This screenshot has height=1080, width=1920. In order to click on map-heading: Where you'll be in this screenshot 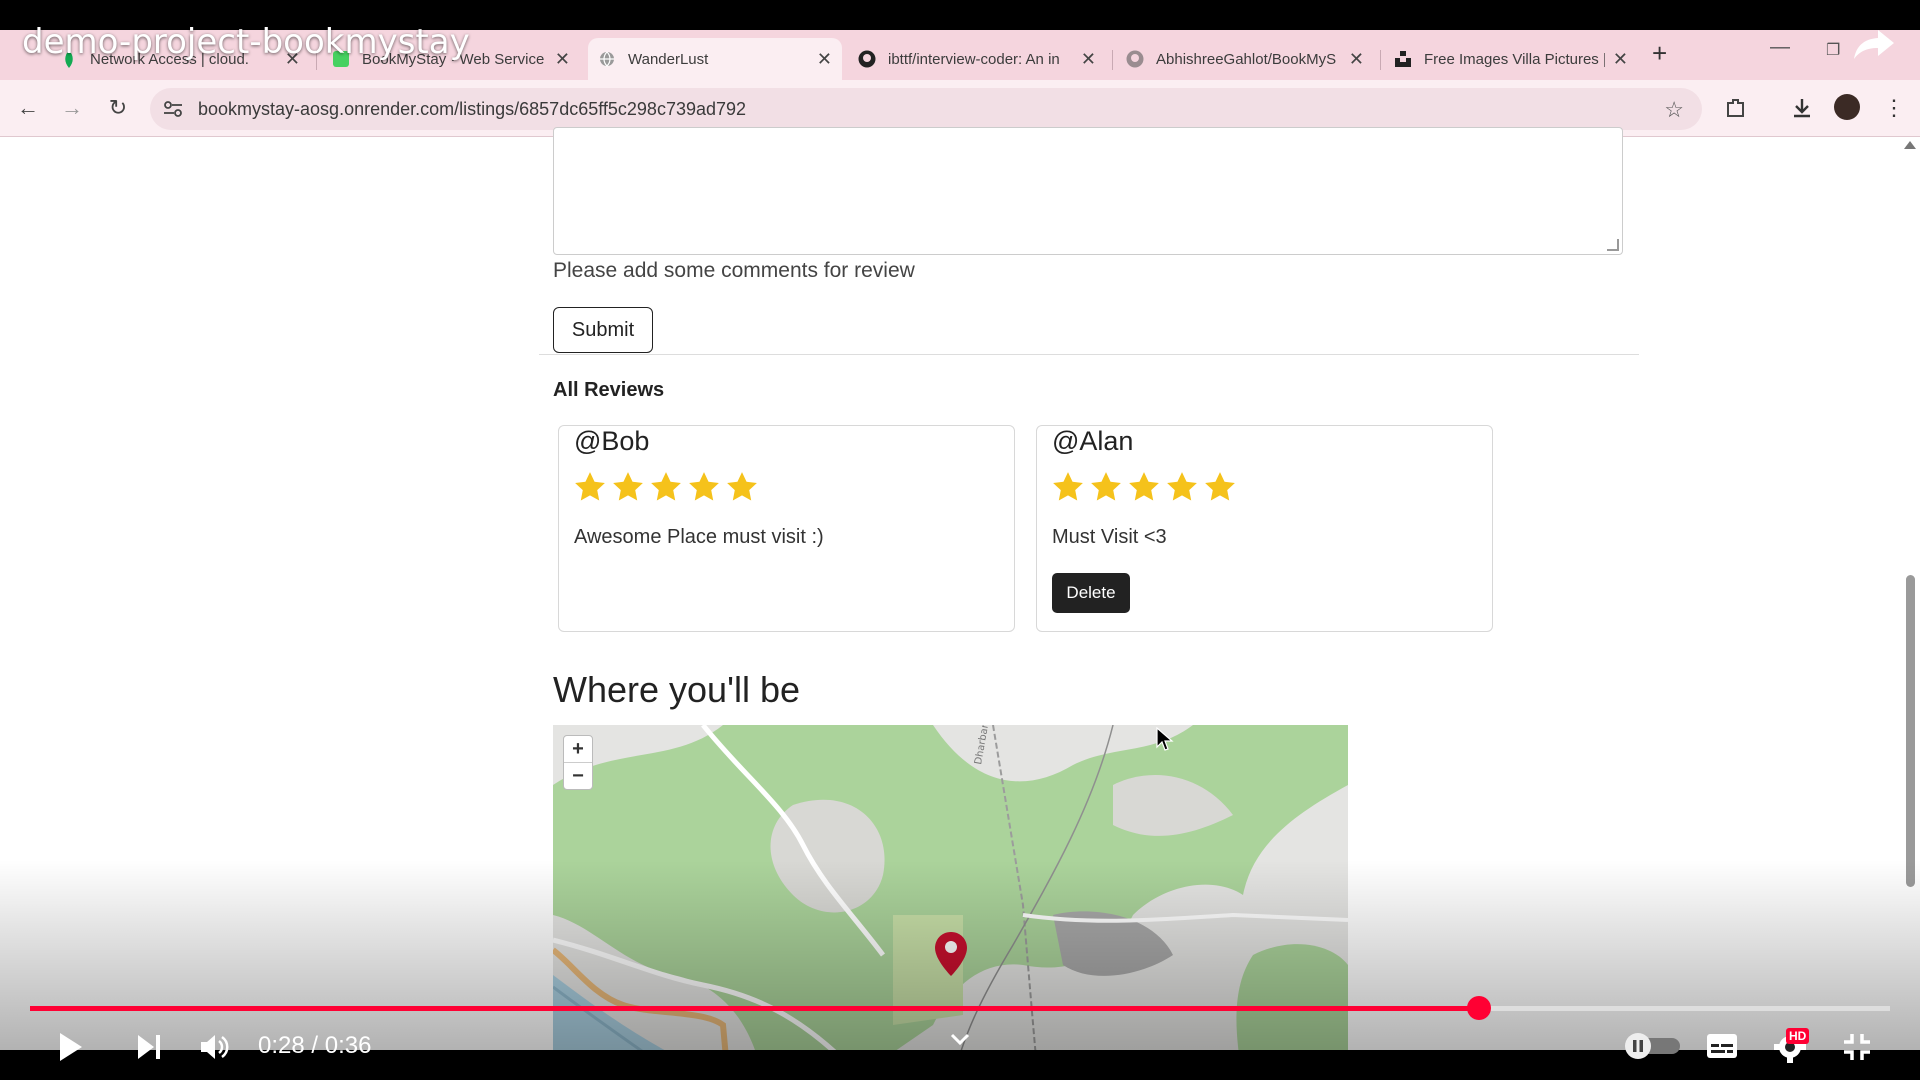, I will do `click(676, 689)`.